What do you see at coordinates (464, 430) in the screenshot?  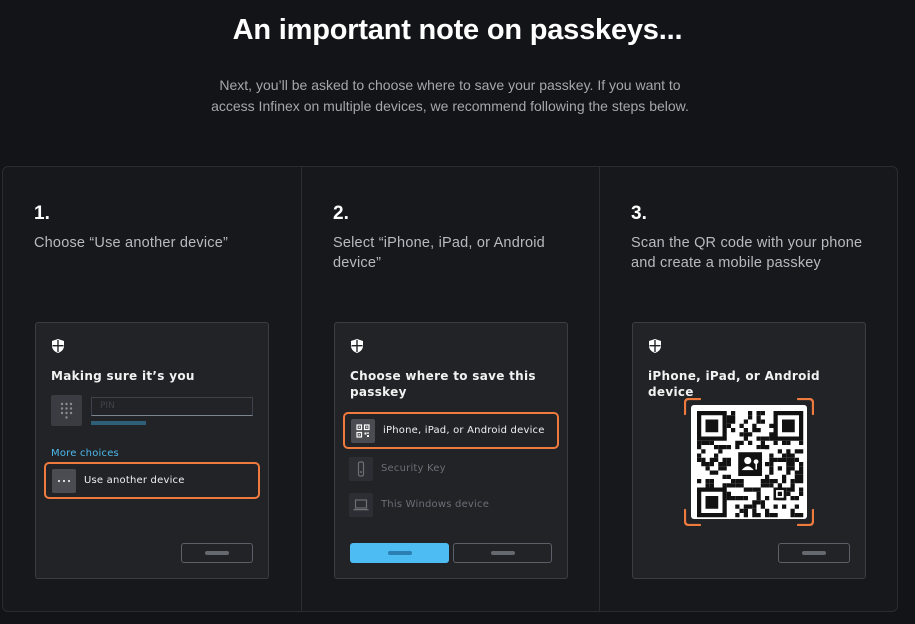 I see `option-label: iPhone, iPad, or Android device` at bounding box center [464, 430].